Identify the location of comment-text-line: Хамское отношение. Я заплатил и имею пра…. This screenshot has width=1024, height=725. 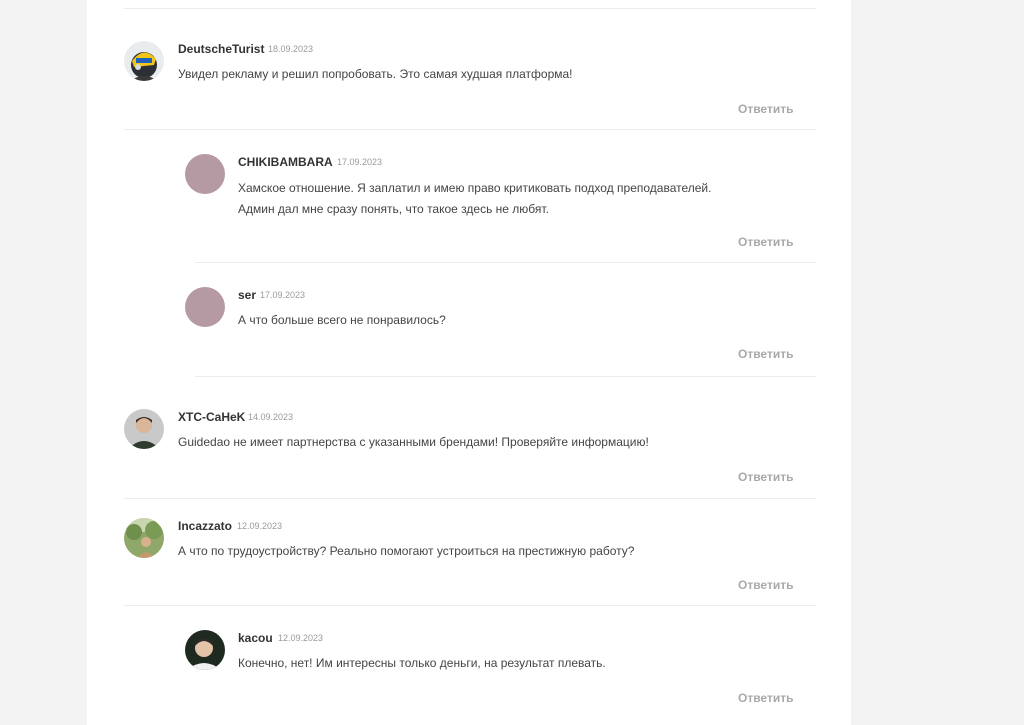
(475, 188).